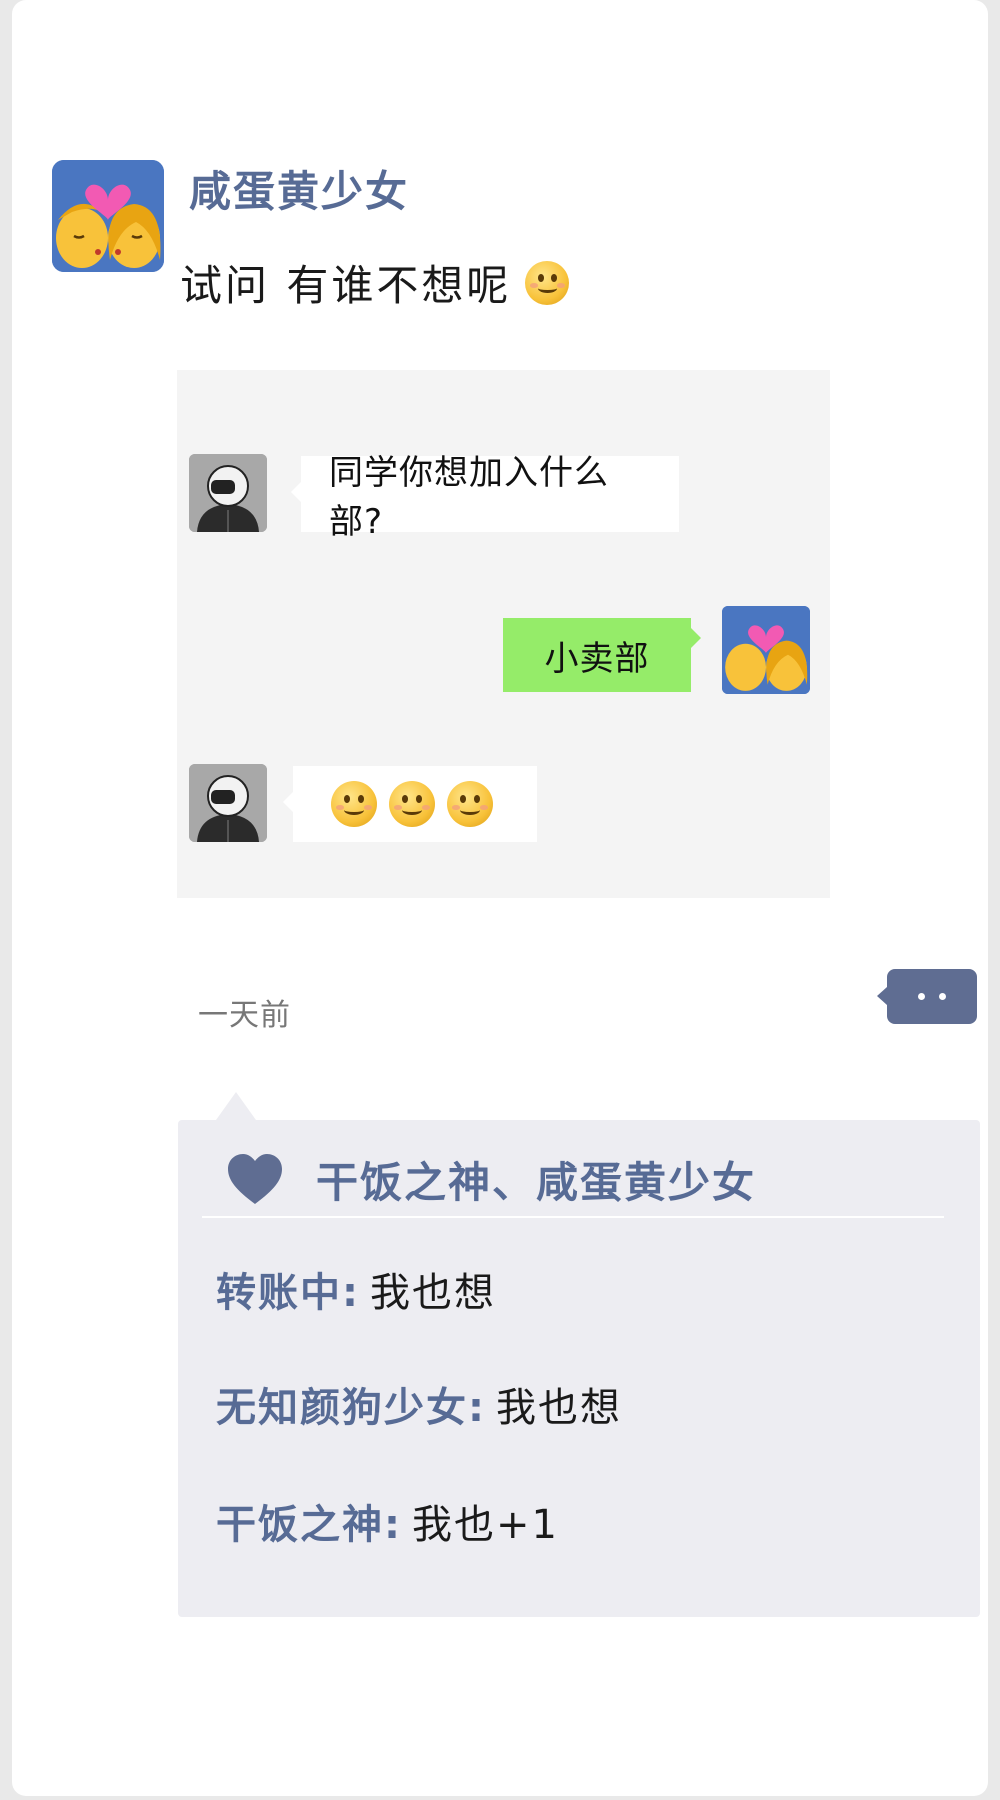 The height and width of the screenshot is (1800, 1000). I want to click on post-text-content: 试问 有谁不想呢, so click(346, 285).